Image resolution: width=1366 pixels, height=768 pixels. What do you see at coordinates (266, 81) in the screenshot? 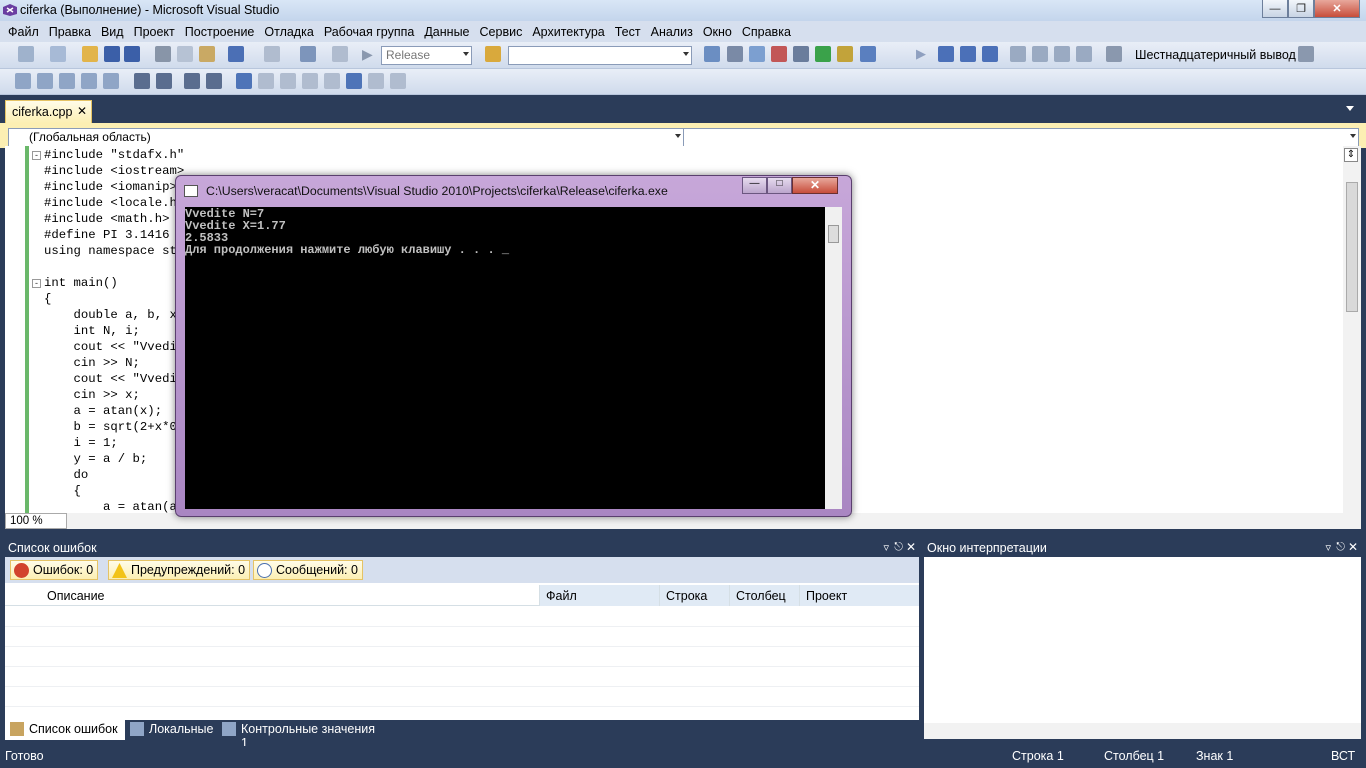
I see `previous-bookmark-icon` at bounding box center [266, 81].